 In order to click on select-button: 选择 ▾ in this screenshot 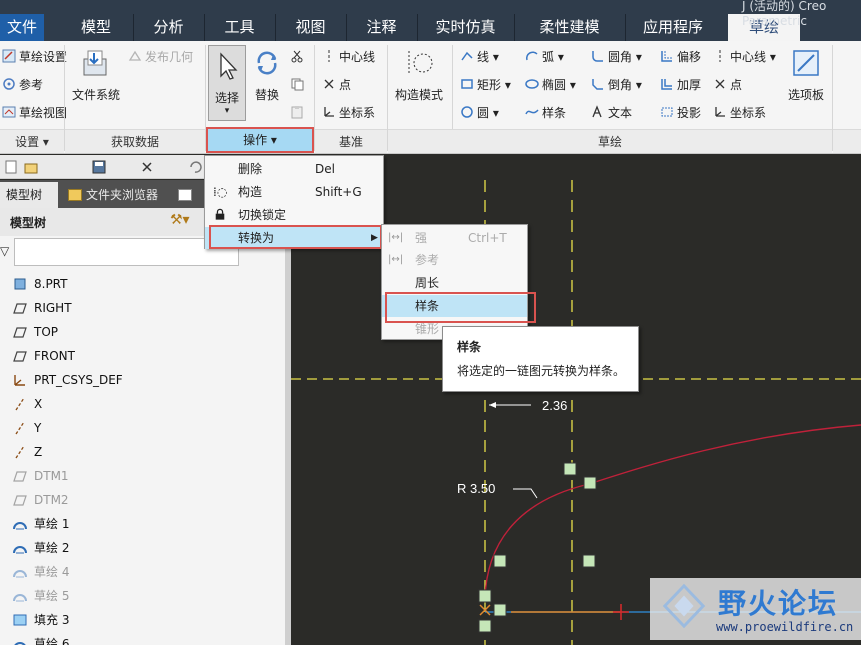, I will do `click(227, 83)`.